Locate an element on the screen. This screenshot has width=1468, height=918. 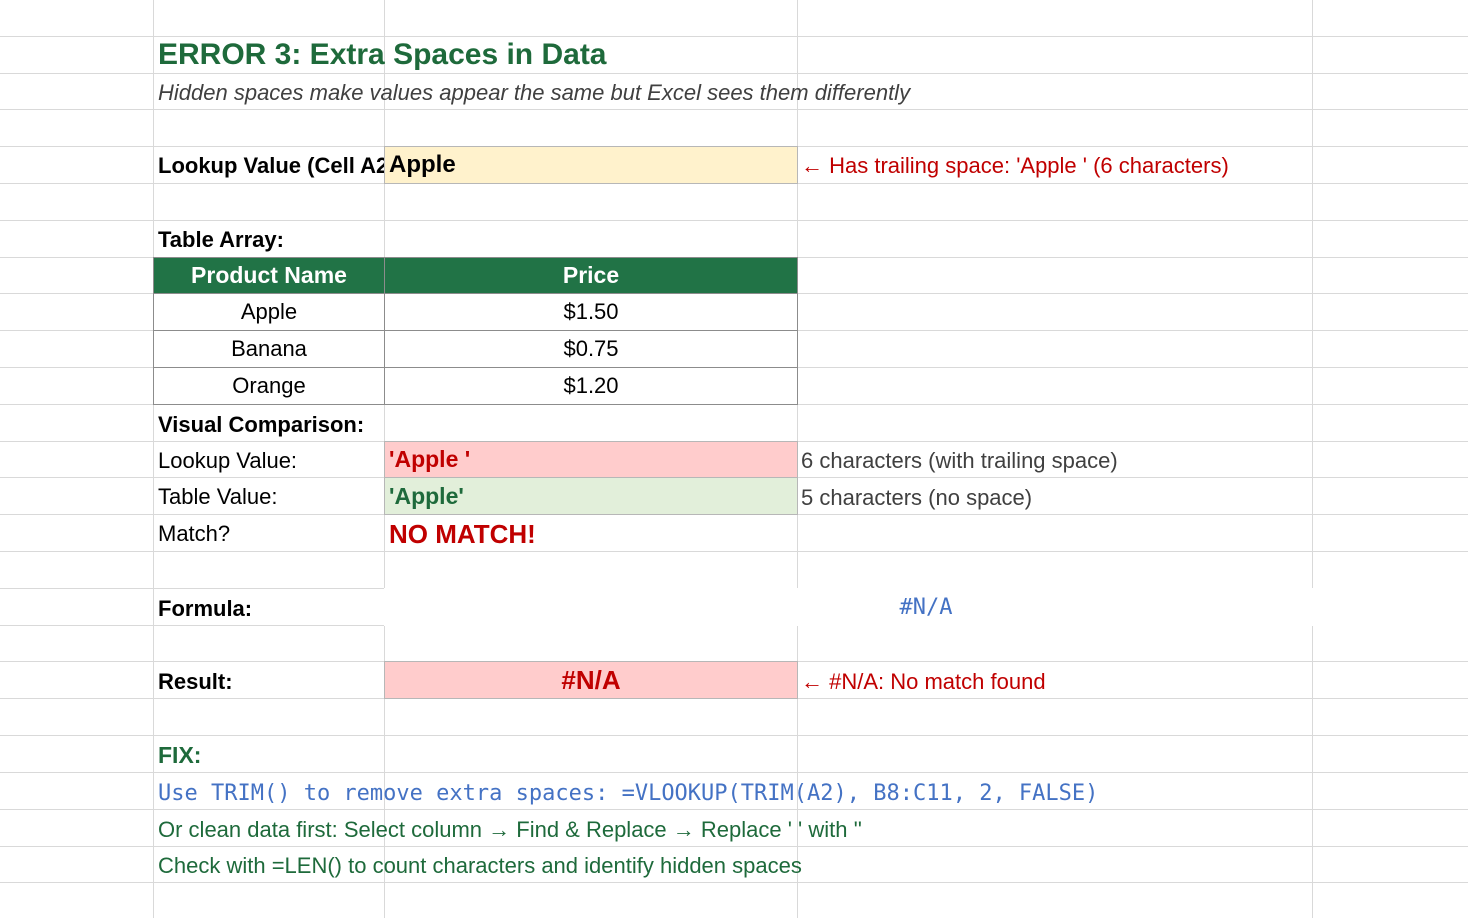
table-header-product-name: Product Name is located at coordinates (269, 275).